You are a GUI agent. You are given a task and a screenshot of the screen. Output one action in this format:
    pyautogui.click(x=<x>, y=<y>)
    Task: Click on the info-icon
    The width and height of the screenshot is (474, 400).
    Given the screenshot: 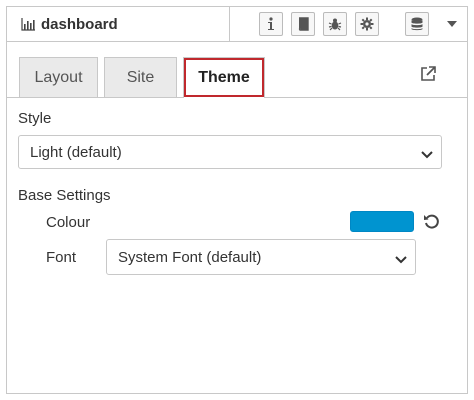 What is the action you would take?
    pyautogui.click(x=271, y=24)
    